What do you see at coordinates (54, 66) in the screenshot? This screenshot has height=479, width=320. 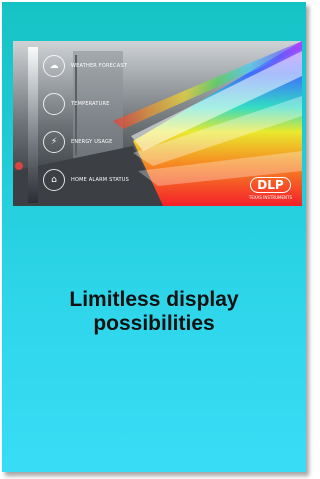 I see `cloud-sun-icon: ☁` at bounding box center [54, 66].